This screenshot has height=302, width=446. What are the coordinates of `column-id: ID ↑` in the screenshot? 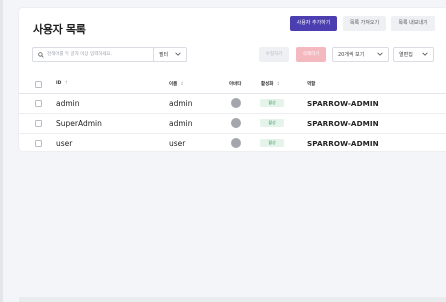 It's located at (62, 83).